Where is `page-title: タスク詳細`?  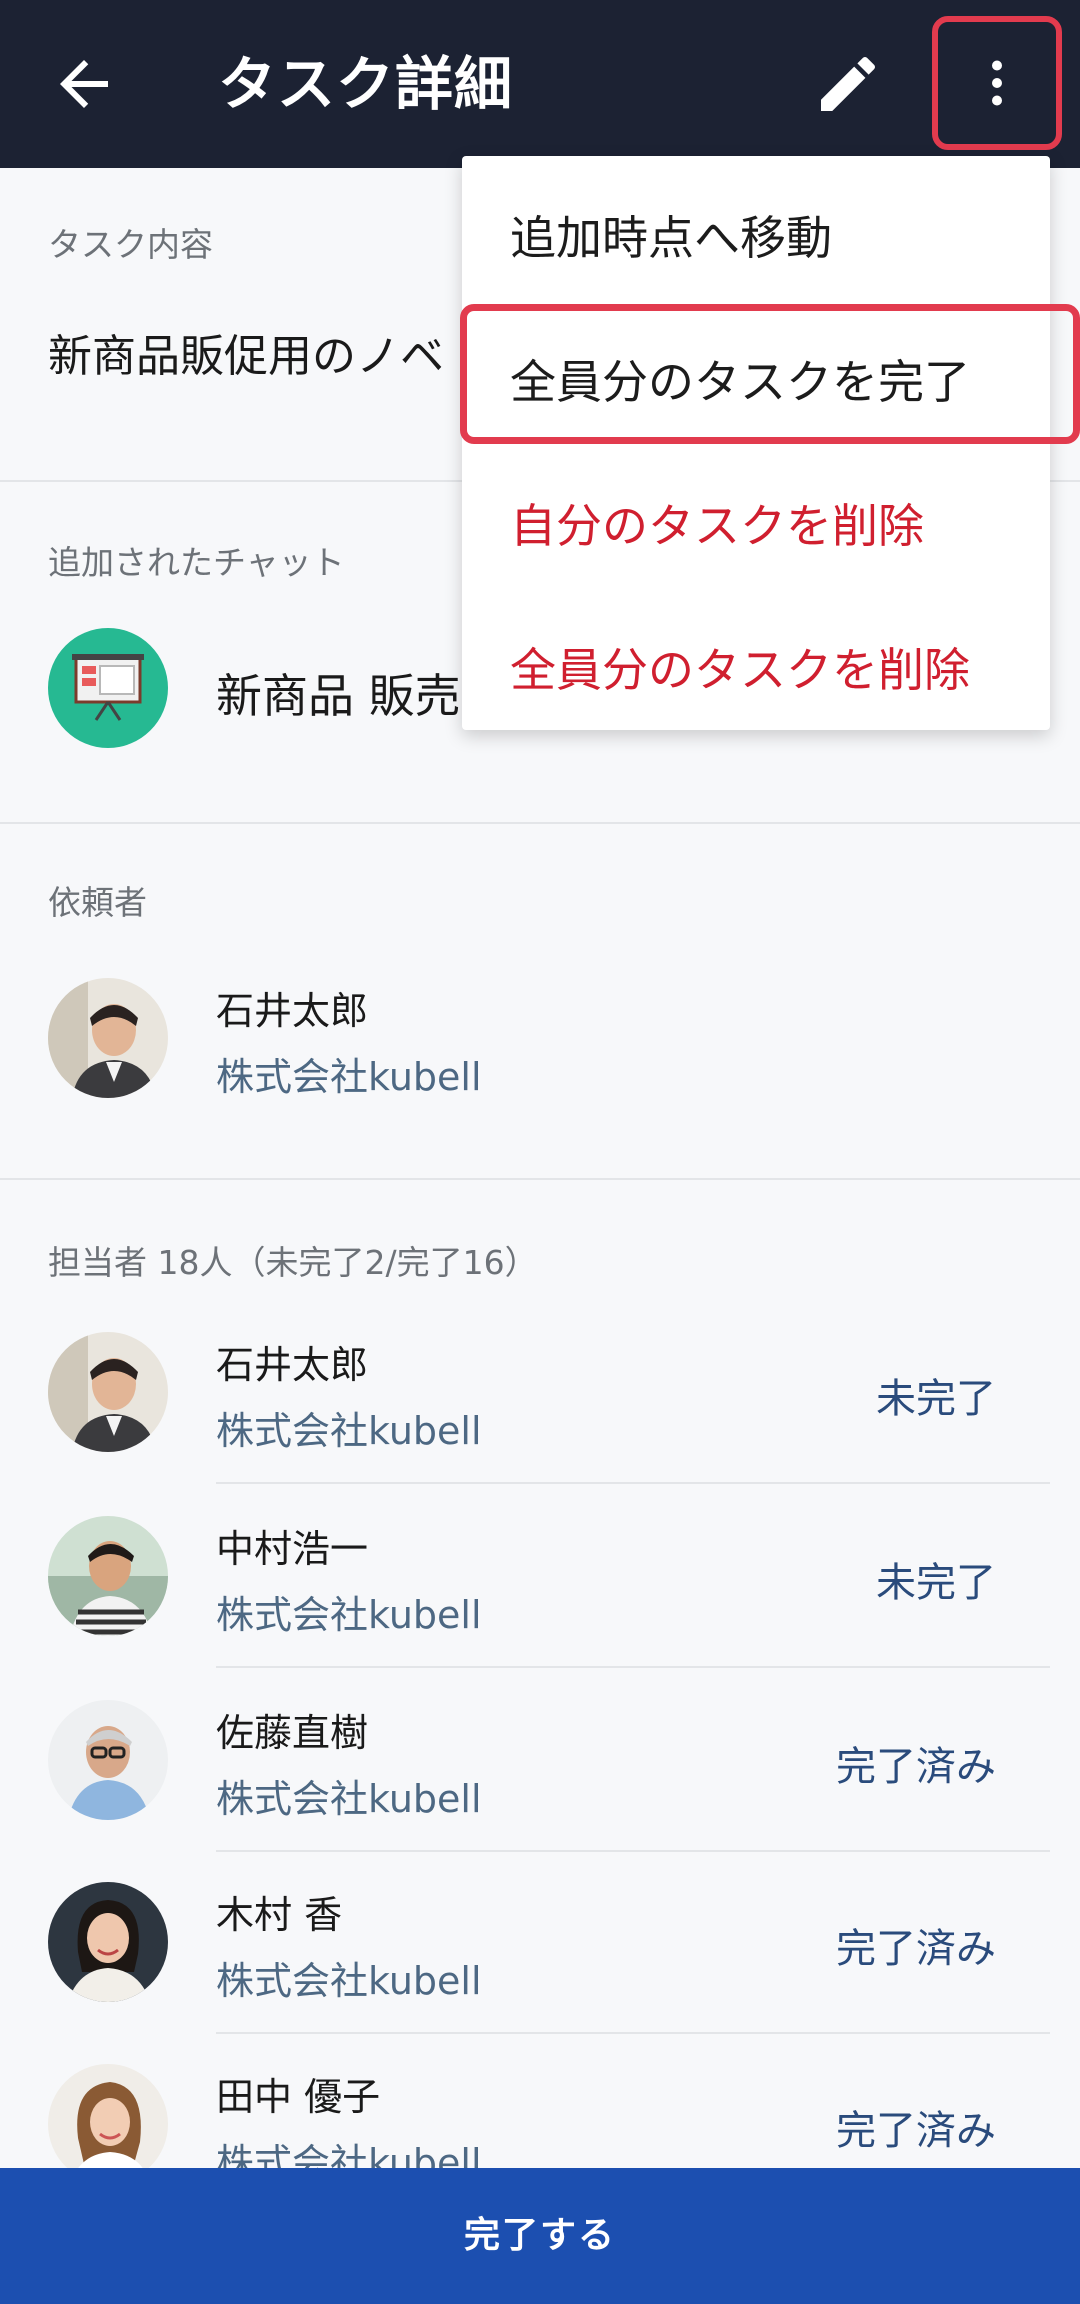 page-title: タスク詳細 is located at coordinates (366, 84).